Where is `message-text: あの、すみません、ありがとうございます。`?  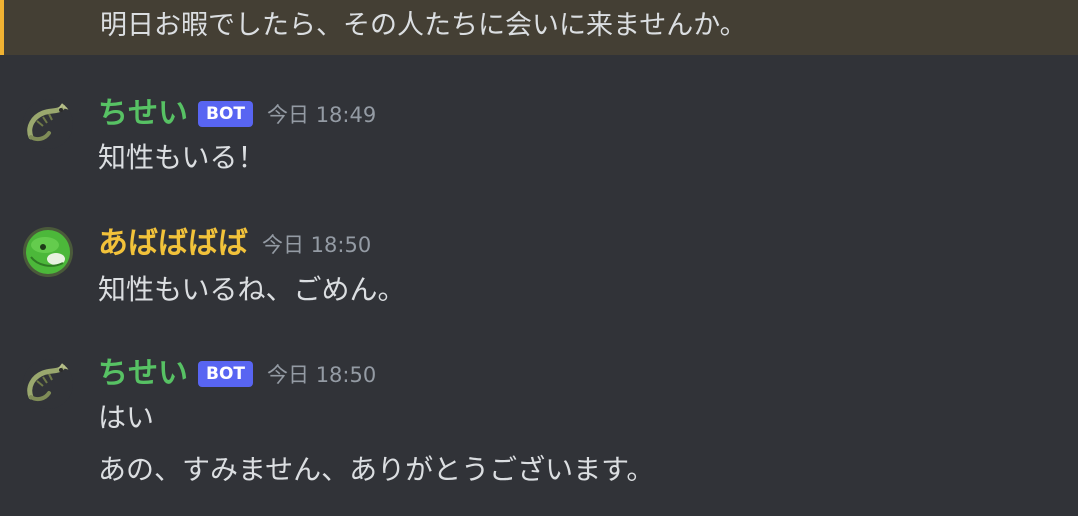
message-text: あの、すみません、ありがとうございます。 is located at coordinates (376, 469).